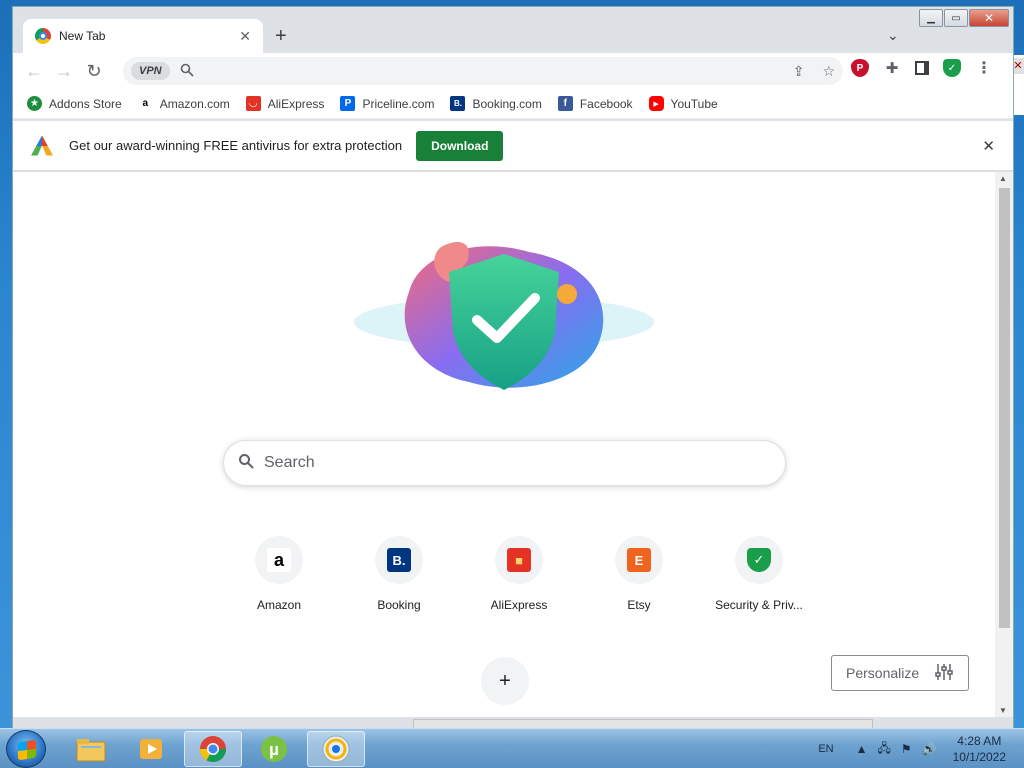 Image resolution: width=1024 pixels, height=768 pixels. I want to click on shortcut-amazon: a Amazon, so click(279, 574).